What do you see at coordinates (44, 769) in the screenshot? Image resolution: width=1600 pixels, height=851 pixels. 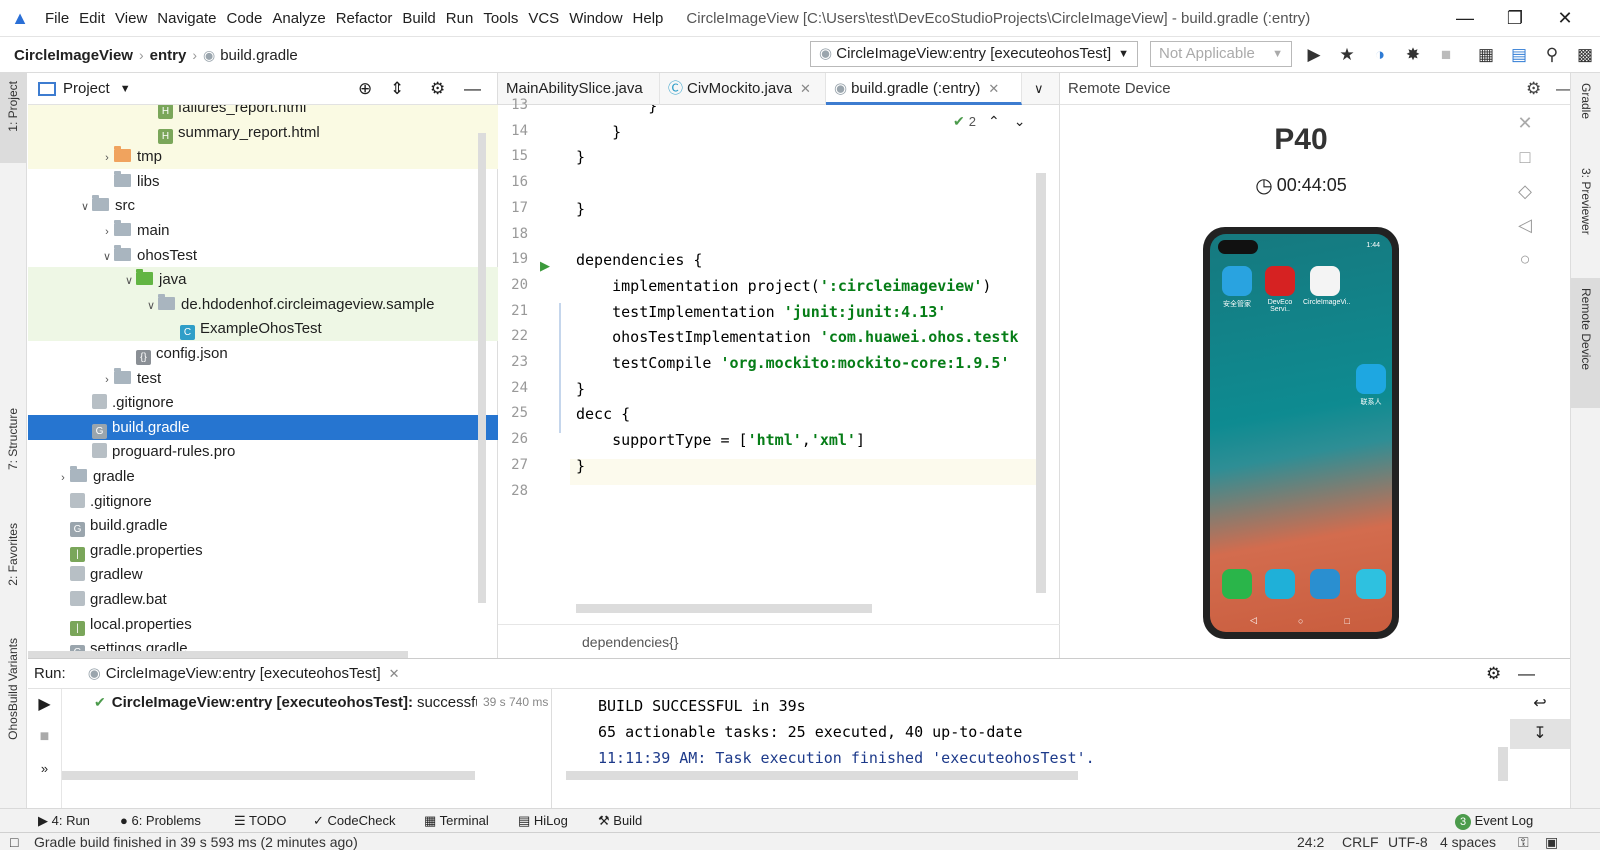 I see `more-icon: »` at bounding box center [44, 769].